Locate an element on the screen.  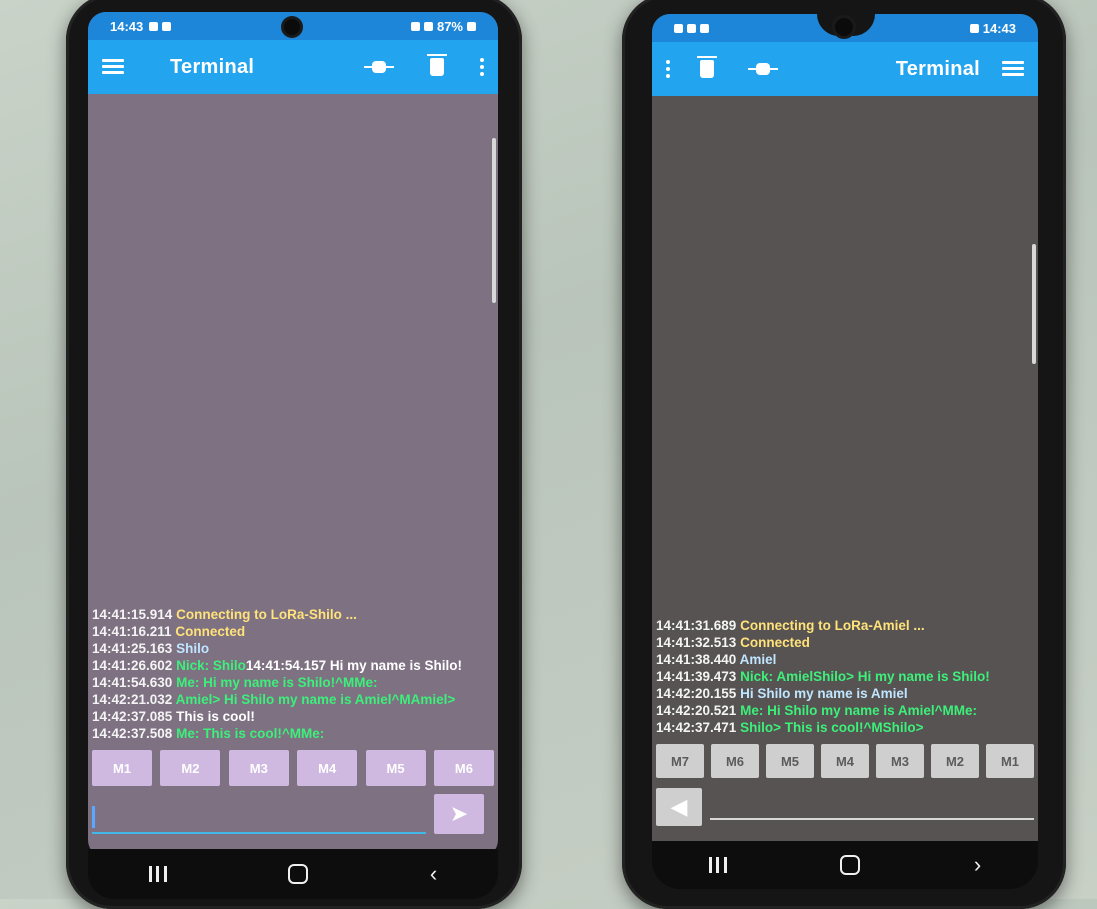
wifi-icon is located at coordinates (415, 26).